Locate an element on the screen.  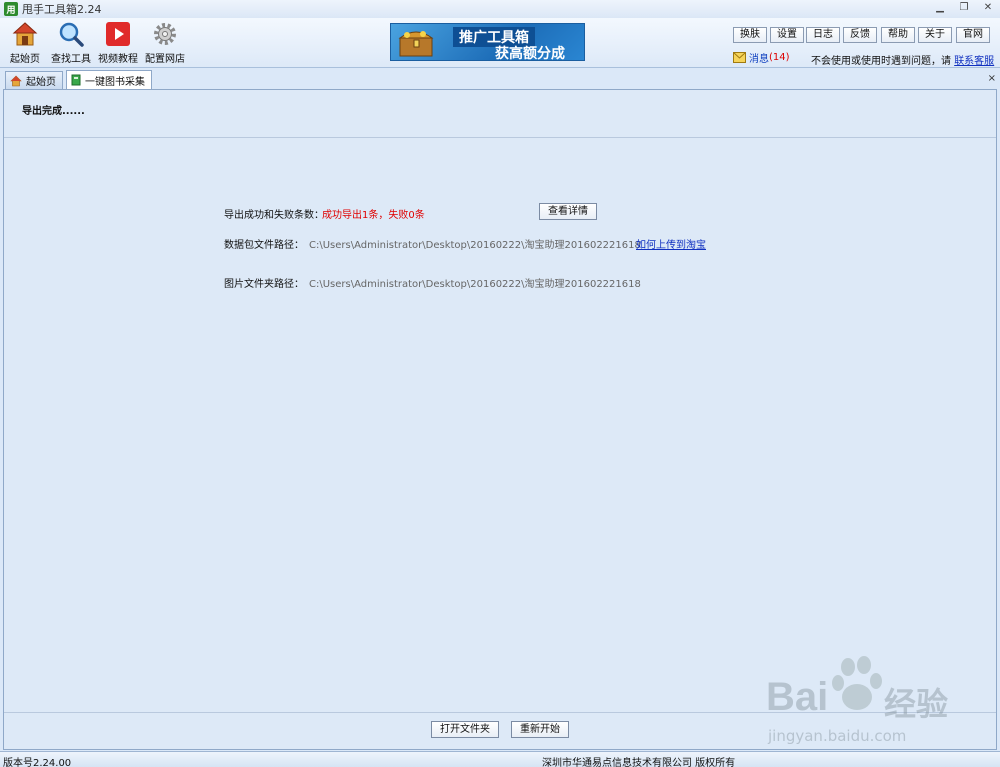
find-tools-label: 查找工具 is located at coordinates (71, 59).